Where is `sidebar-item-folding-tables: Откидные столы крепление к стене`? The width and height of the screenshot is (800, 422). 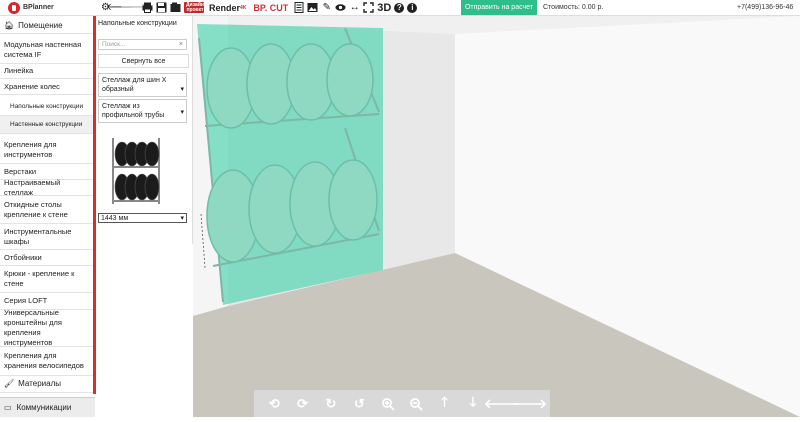
sidebar-item-folding-tables: Откидные столы крепление к стене is located at coordinates (46, 210).